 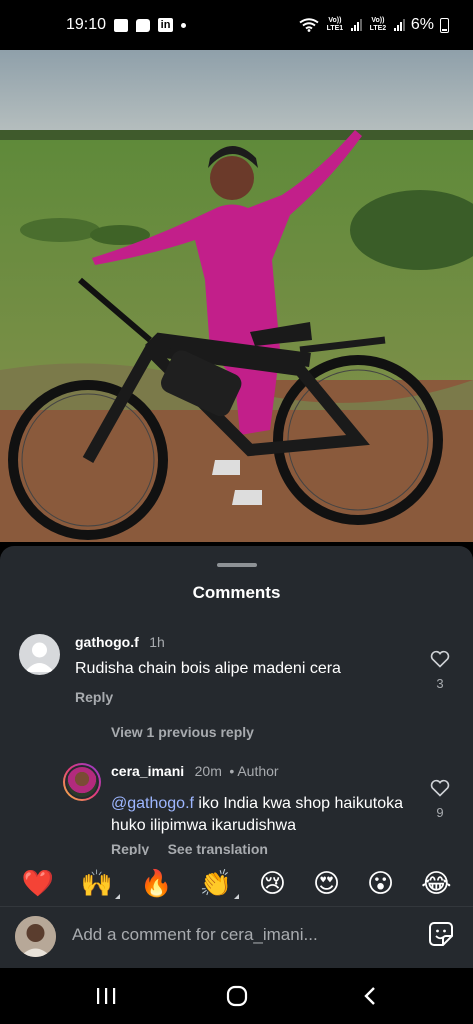 I want to click on status-bar: 19:10 in Vo)) LTE1 Vo)) LTE2 6%, so click(x=236, y=25).